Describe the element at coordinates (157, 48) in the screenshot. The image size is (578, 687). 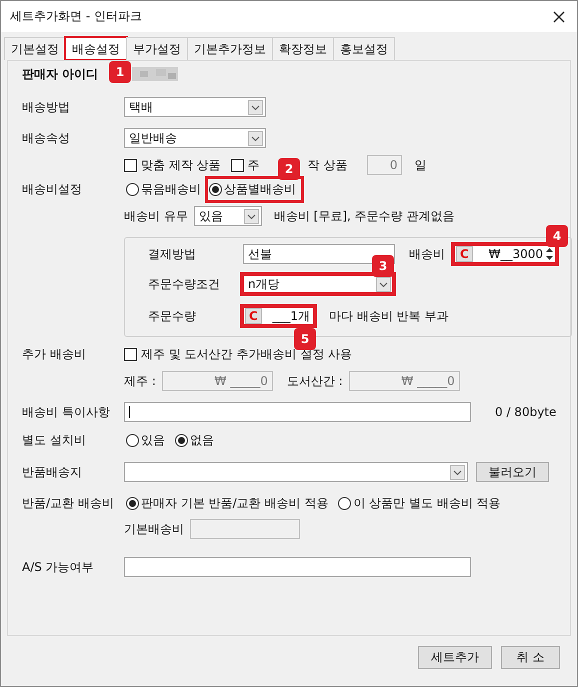
I see `tab: 부가설정` at that location.